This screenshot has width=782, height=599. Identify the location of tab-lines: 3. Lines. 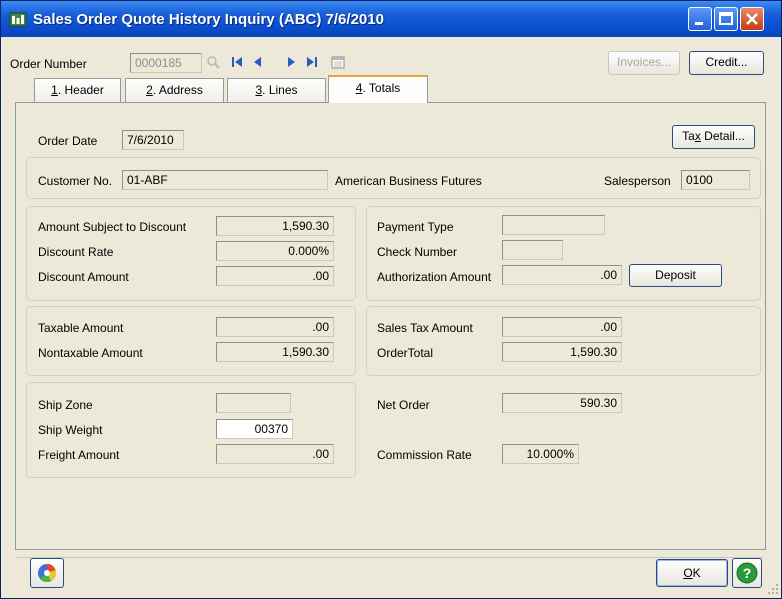
(276, 90).